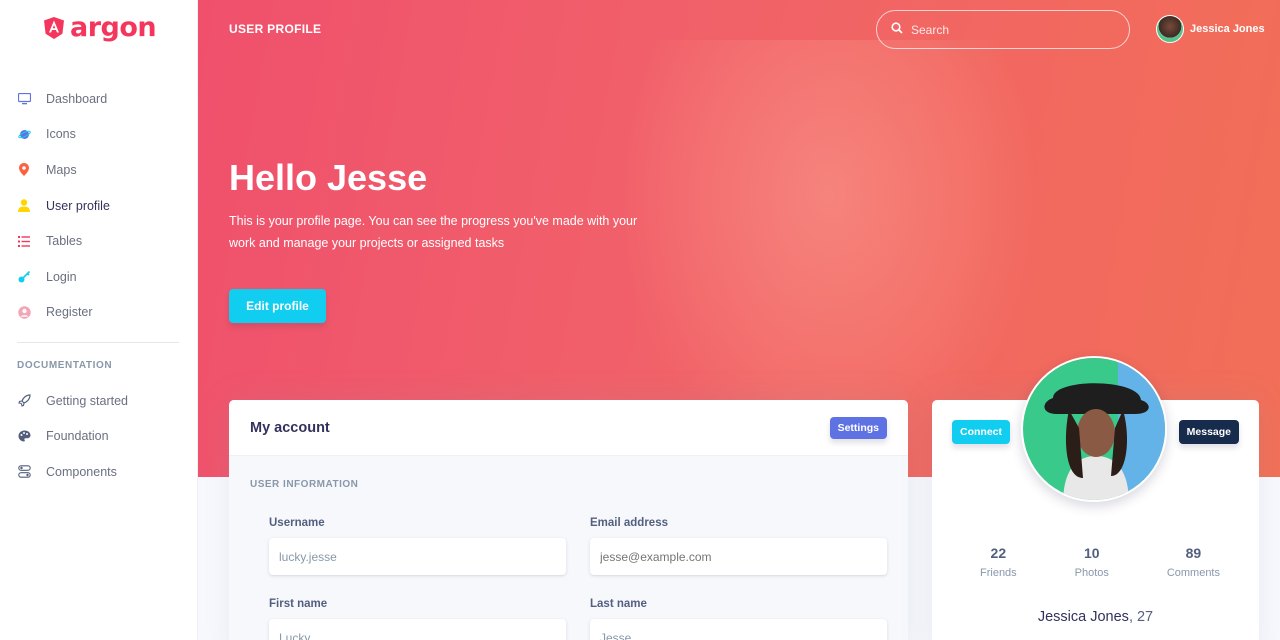 This screenshot has width=1280, height=640. Describe the element at coordinates (277, 306) in the screenshot. I see `edit-profile-button: Edit profile` at that location.